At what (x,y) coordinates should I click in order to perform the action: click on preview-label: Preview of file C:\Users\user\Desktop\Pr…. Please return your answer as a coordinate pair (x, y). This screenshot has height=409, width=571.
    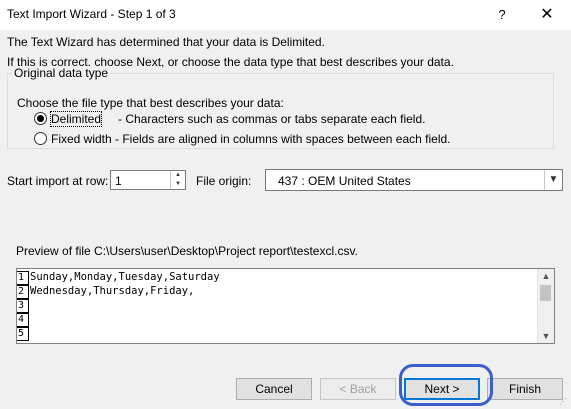
    Looking at the image, I should click on (187, 251).